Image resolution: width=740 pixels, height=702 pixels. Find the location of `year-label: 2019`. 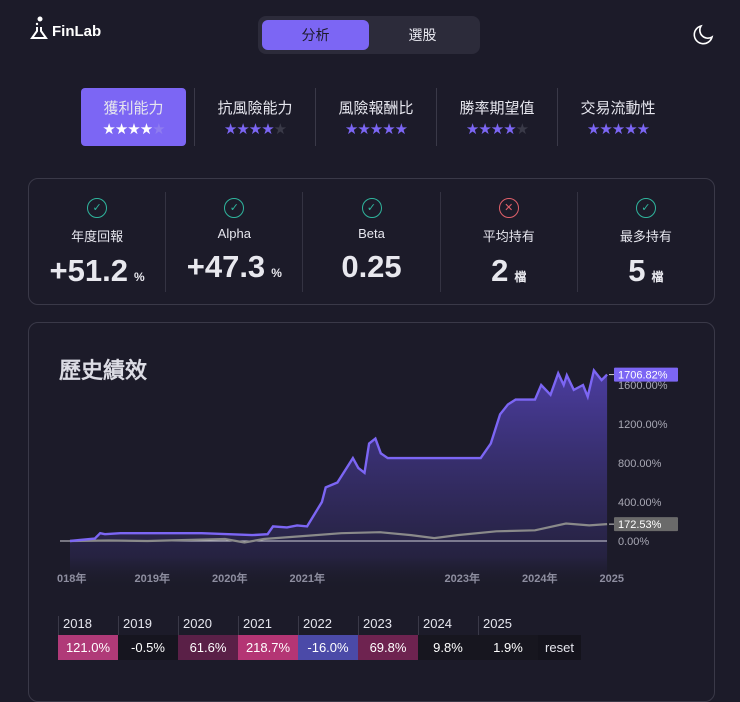

year-label: 2019 is located at coordinates (148, 625).